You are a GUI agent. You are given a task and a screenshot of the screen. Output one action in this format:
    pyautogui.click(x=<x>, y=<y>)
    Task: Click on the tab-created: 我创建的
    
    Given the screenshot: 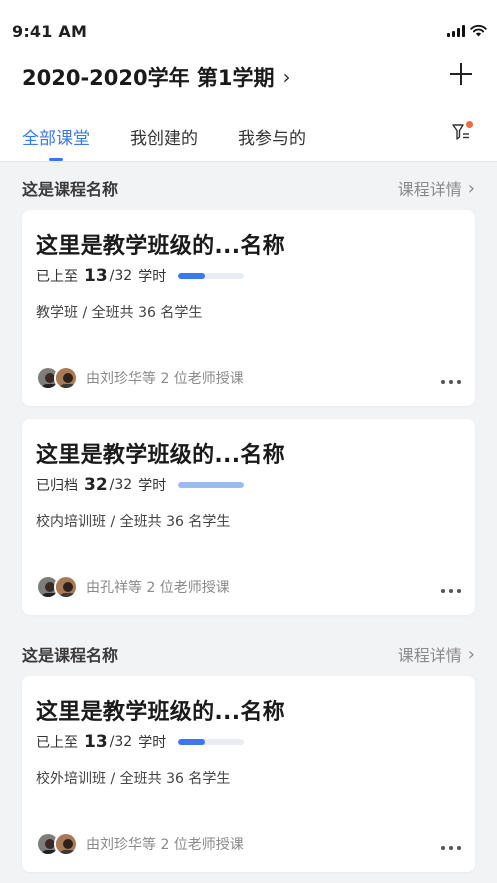 What is the action you would take?
    pyautogui.click(x=164, y=136)
    